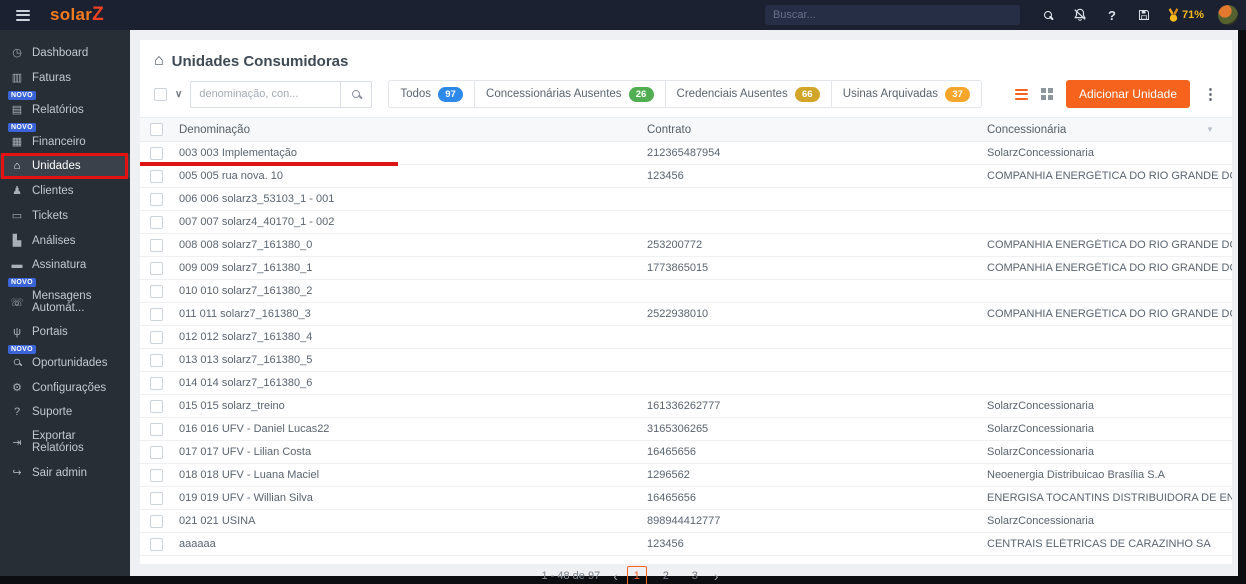 The width and height of the screenshot is (1246, 584). Describe the element at coordinates (65, 472) in the screenshot. I see `sidebar-item-sair-admin: ↪ Sair admin` at that location.